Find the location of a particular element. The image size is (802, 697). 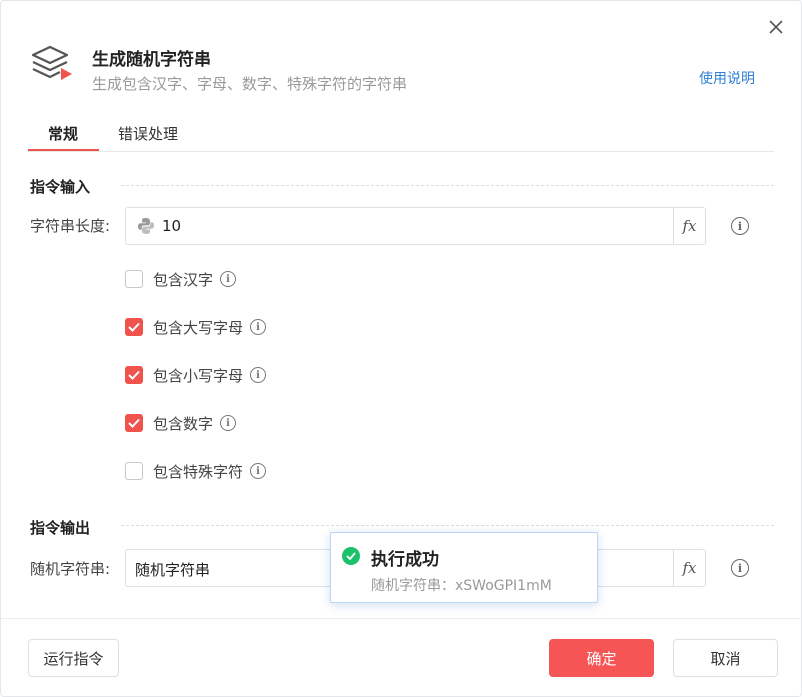

option-chinese: 包含汉字 i is located at coordinates (181, 279).